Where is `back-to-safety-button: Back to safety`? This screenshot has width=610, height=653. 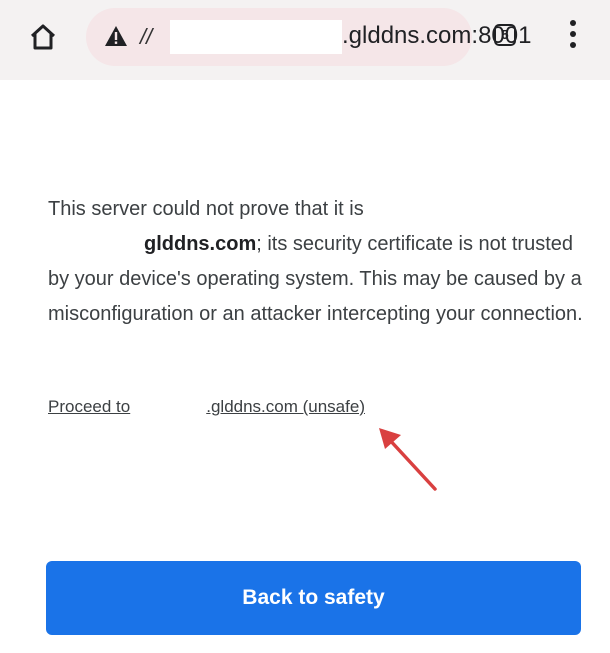 back-to-safety-button: Back to safety is located at coordinates (313, 598).